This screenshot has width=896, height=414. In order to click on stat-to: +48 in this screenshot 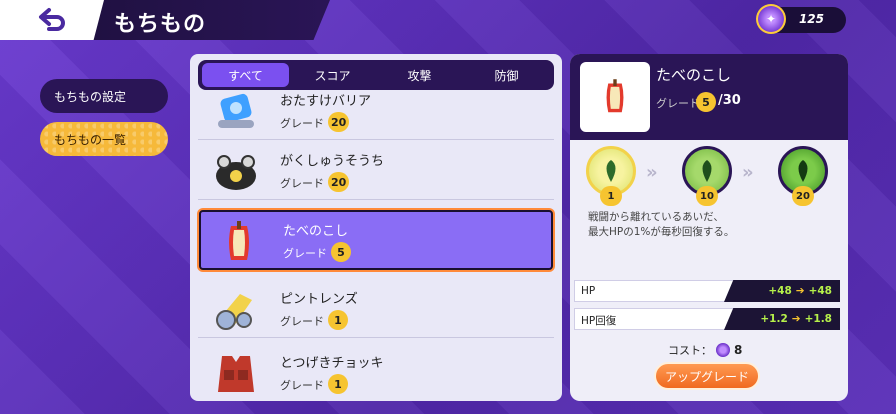, I will do `click(820, 291)`.